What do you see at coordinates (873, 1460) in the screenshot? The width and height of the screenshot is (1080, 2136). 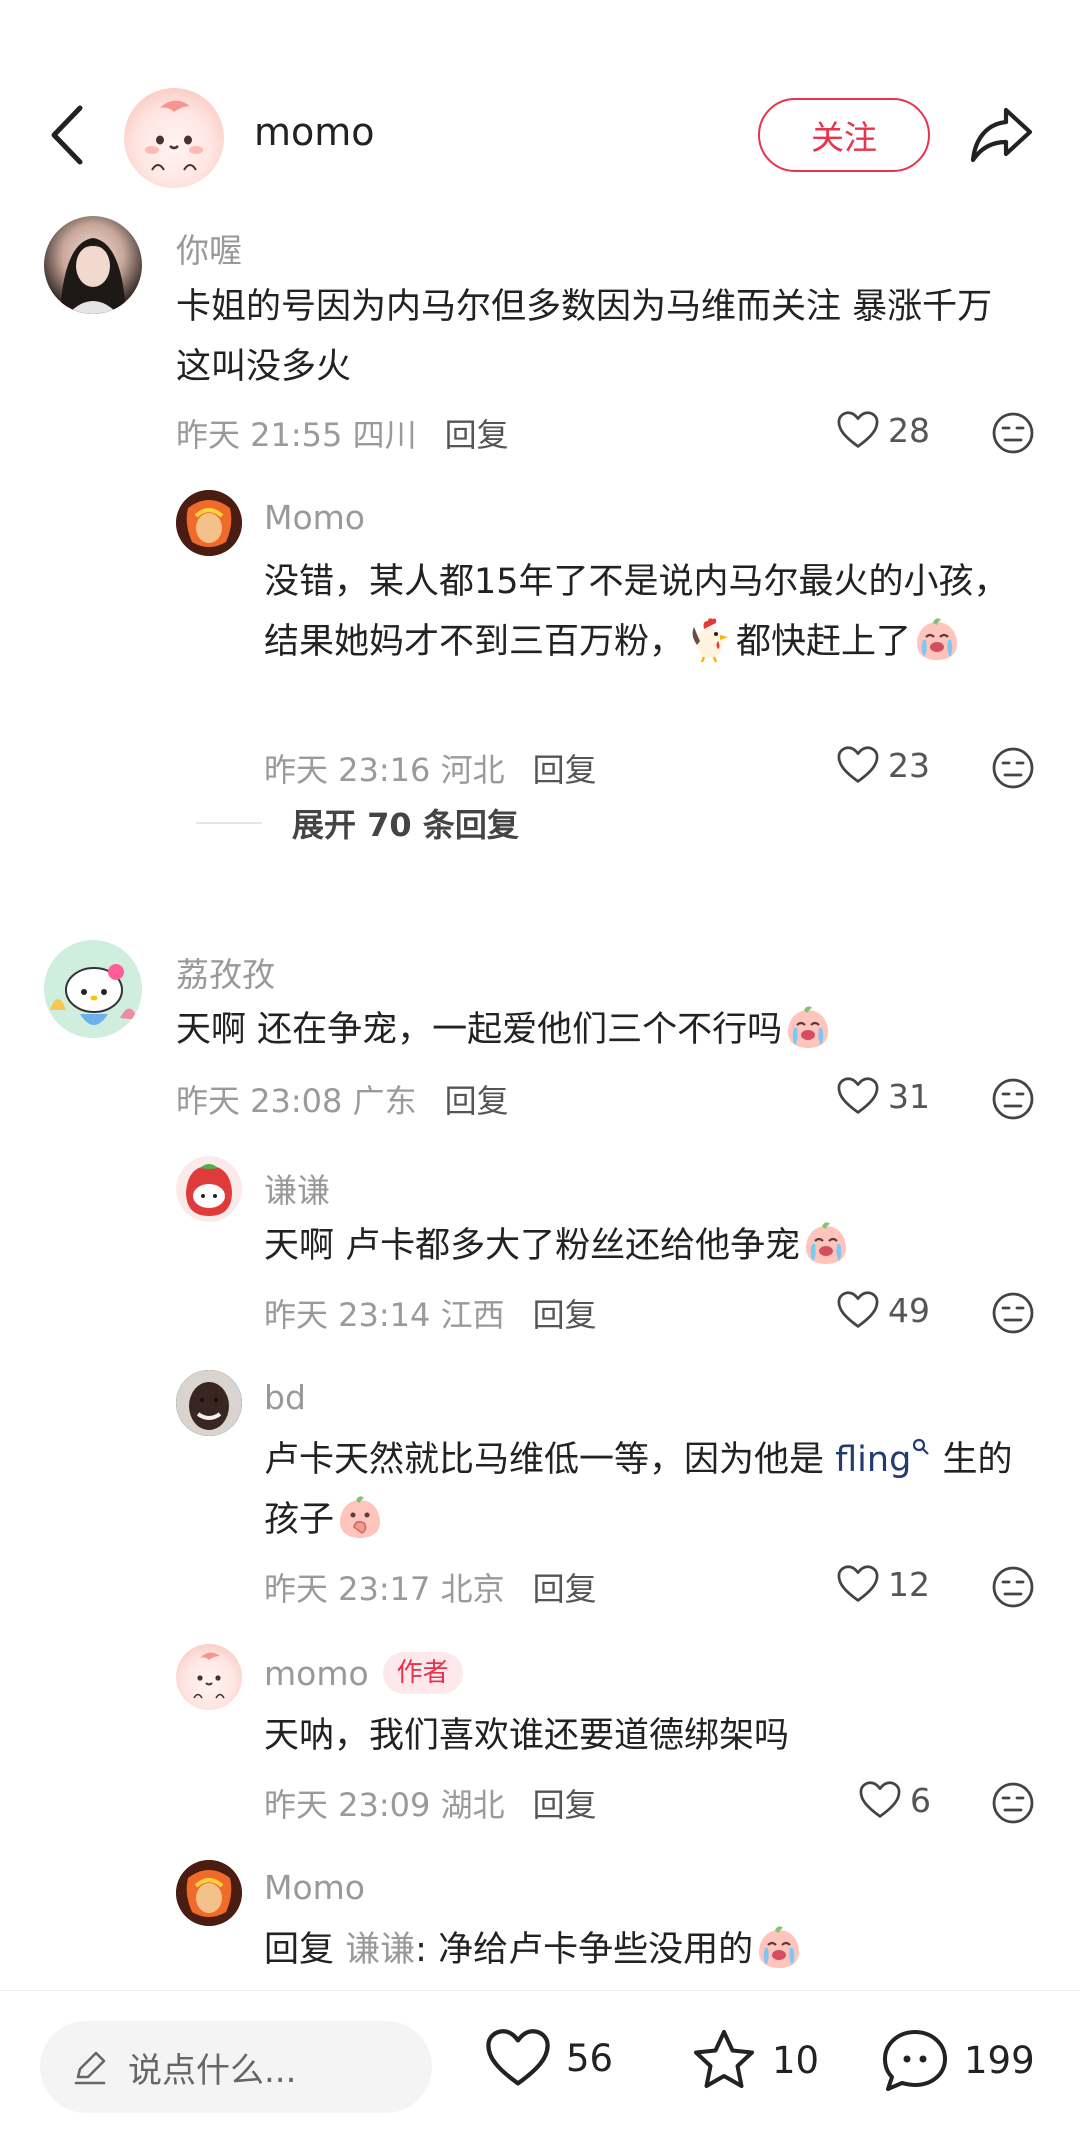 I see `search-link-text: fling` at bounding box center [873, 1460].